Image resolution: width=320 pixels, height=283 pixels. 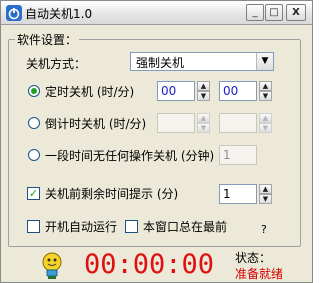 What do you see at coordinates (47, 39) in the screenshot?
I see `settings-group-title: 软件设置：` at bounding box center [47, 39].